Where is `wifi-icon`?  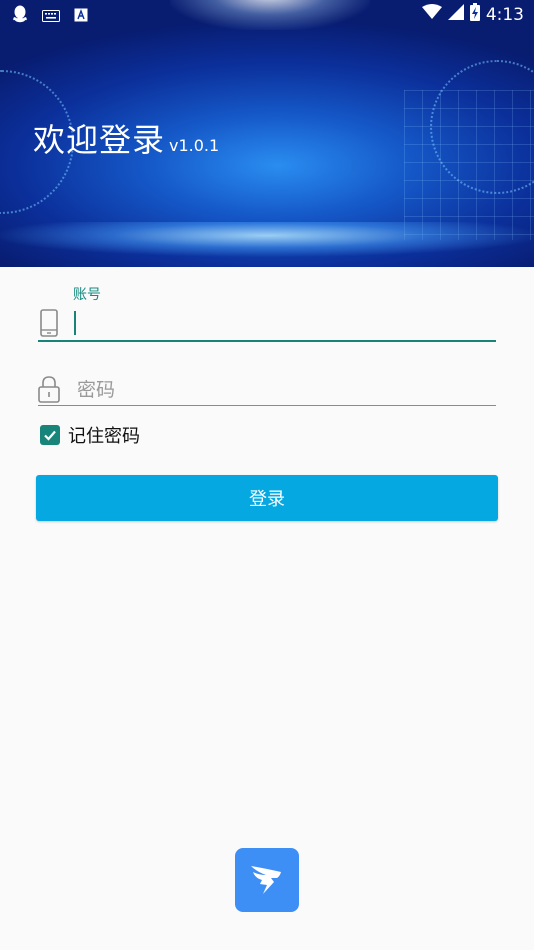
wifi-icon is located at coordinates (431, 14).